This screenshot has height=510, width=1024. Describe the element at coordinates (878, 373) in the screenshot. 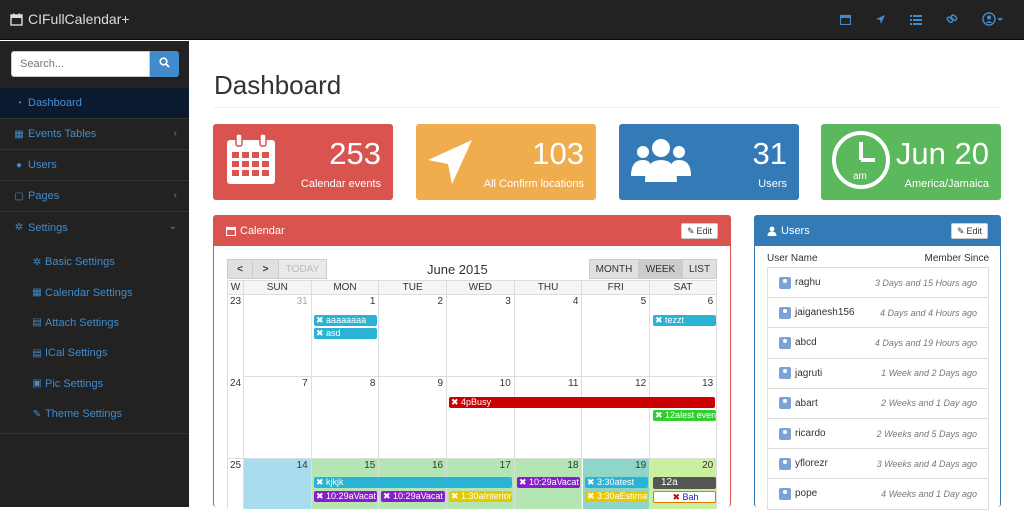

I see `list-item: jagruti 1 Week and 2 Days ago` at that location.